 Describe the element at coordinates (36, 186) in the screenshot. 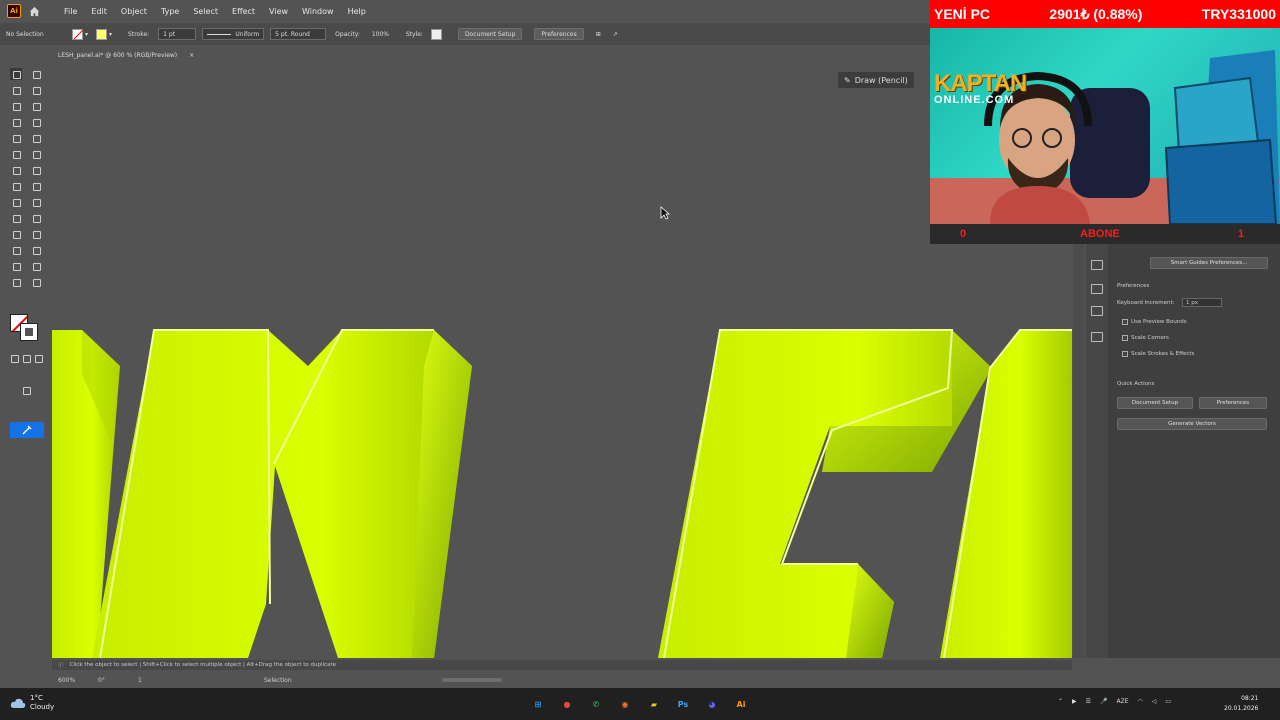

I see `free-transform-tool-icon` at that location.